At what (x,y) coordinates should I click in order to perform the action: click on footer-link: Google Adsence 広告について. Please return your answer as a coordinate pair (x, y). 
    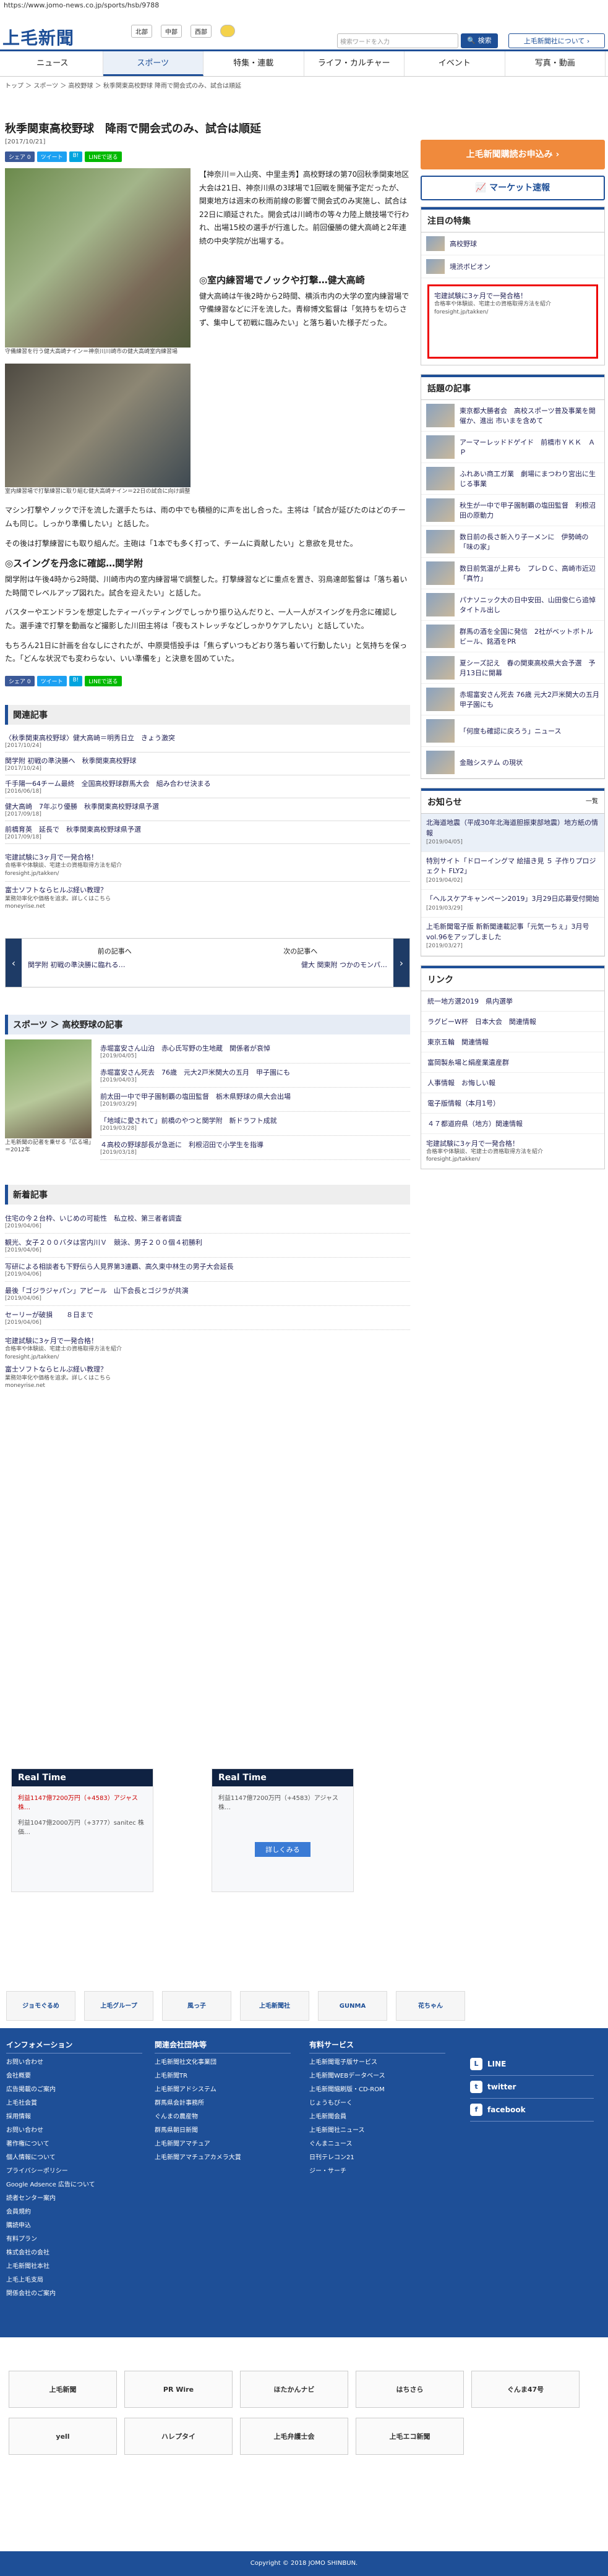
    Looking at the image, I should click on (74, 2185).